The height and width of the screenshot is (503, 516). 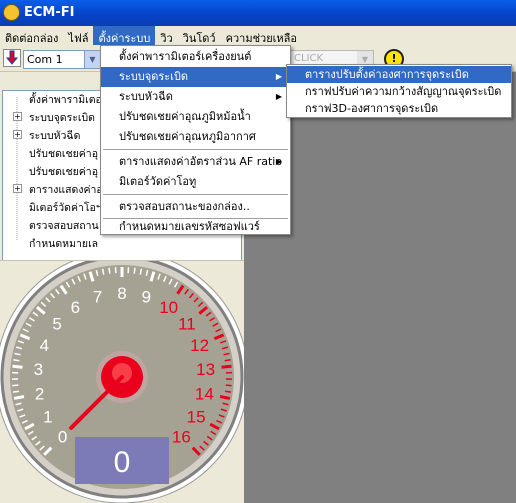 I want to click on submenu-item-timing-table: ตารางปรับตั้งค่าองศาการจุดระเบิด, so click(x=399, y=74).